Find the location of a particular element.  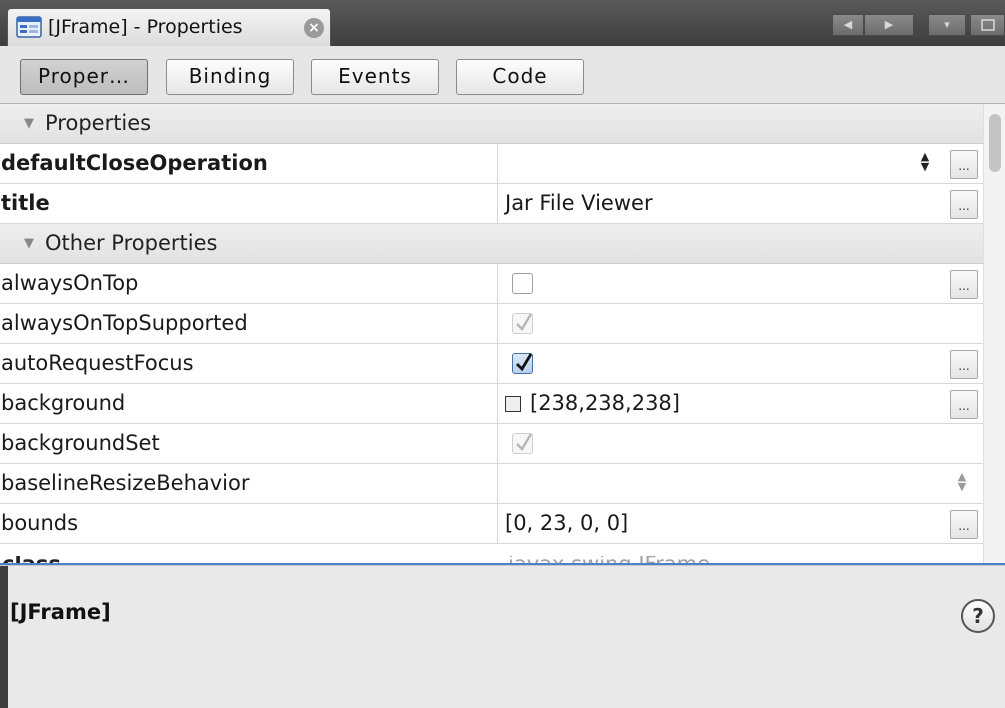

category-label: Other Properties is located at coordinates (131, 243).